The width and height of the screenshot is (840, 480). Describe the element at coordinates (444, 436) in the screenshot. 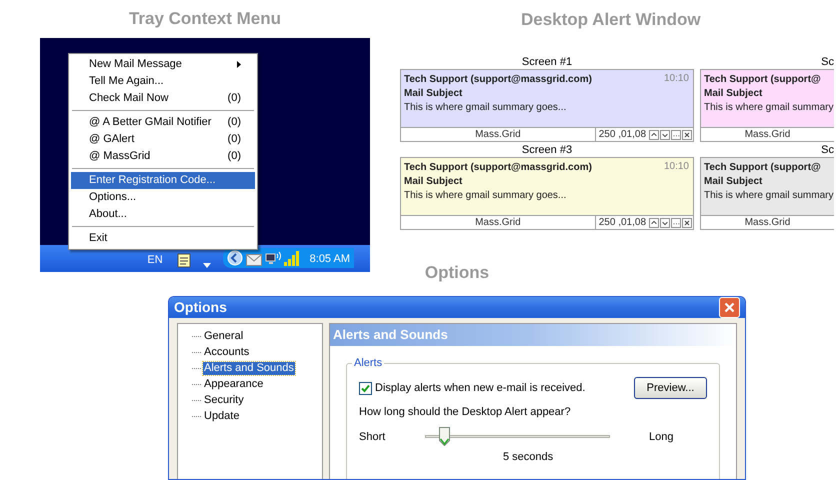

I see `slider-thumb` at that location.